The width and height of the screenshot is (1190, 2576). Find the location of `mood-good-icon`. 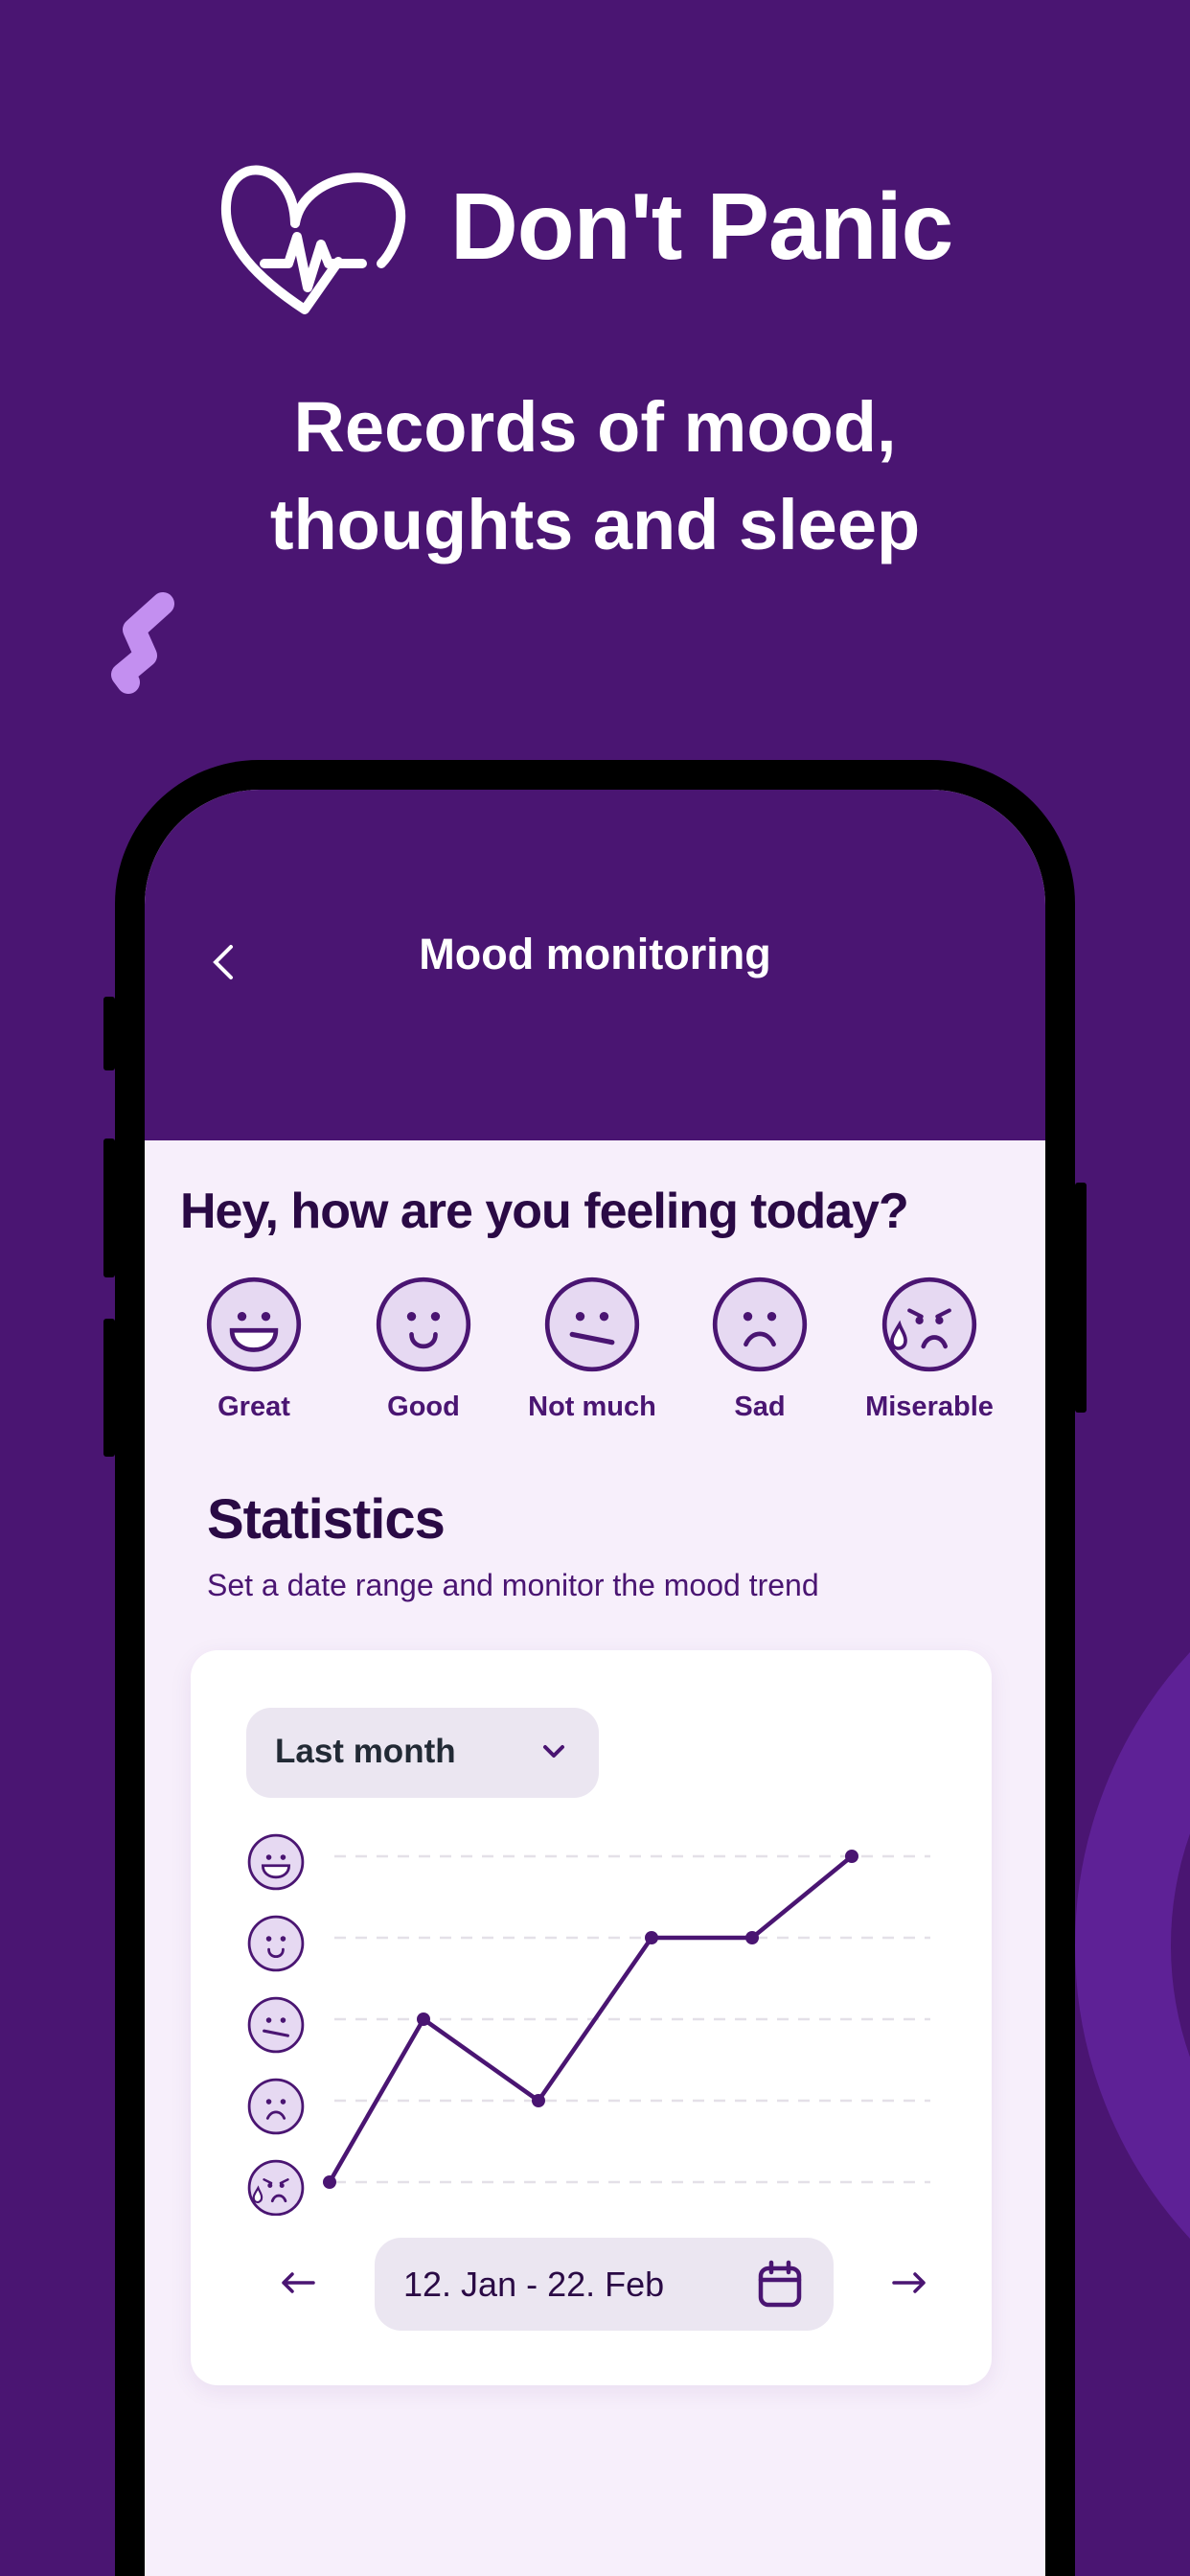

mood-good-icon is located at coordinates (424, 1324).